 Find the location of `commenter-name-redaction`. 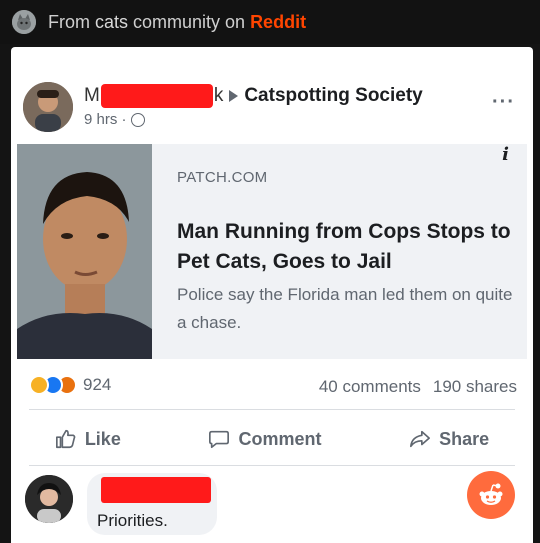

commenter-name-redaction is located at coordinates (156, 490).